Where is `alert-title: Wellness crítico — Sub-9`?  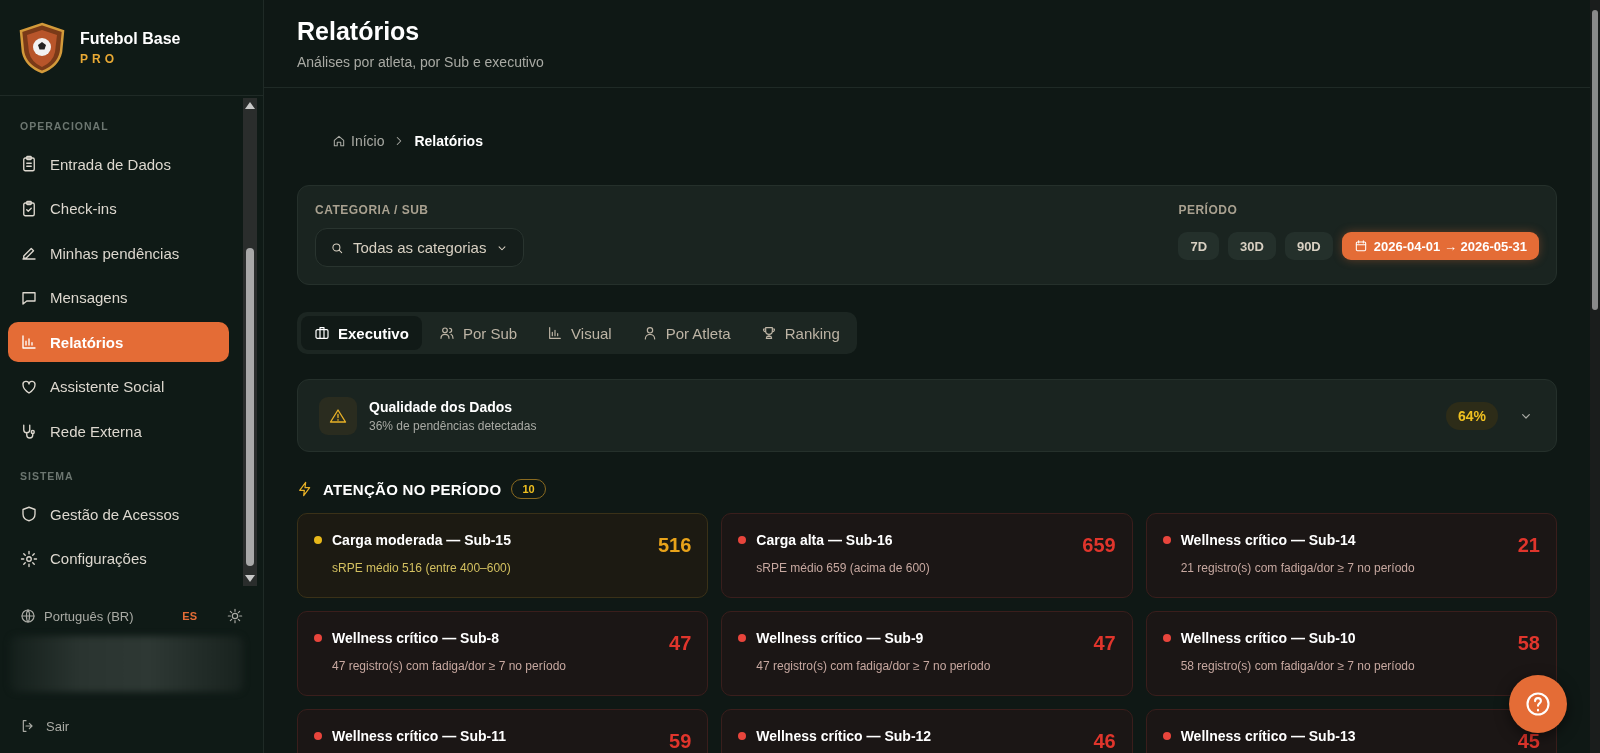 alert-title: Wellness crítico — Sub-9 is located at coordinates (840, 638).